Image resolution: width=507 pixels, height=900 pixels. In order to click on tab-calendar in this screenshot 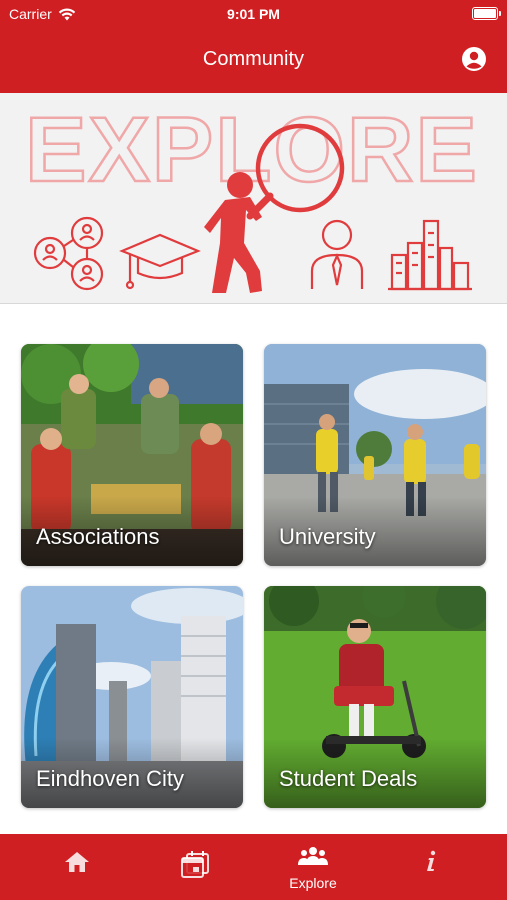, I will do `click(195, 867)`.